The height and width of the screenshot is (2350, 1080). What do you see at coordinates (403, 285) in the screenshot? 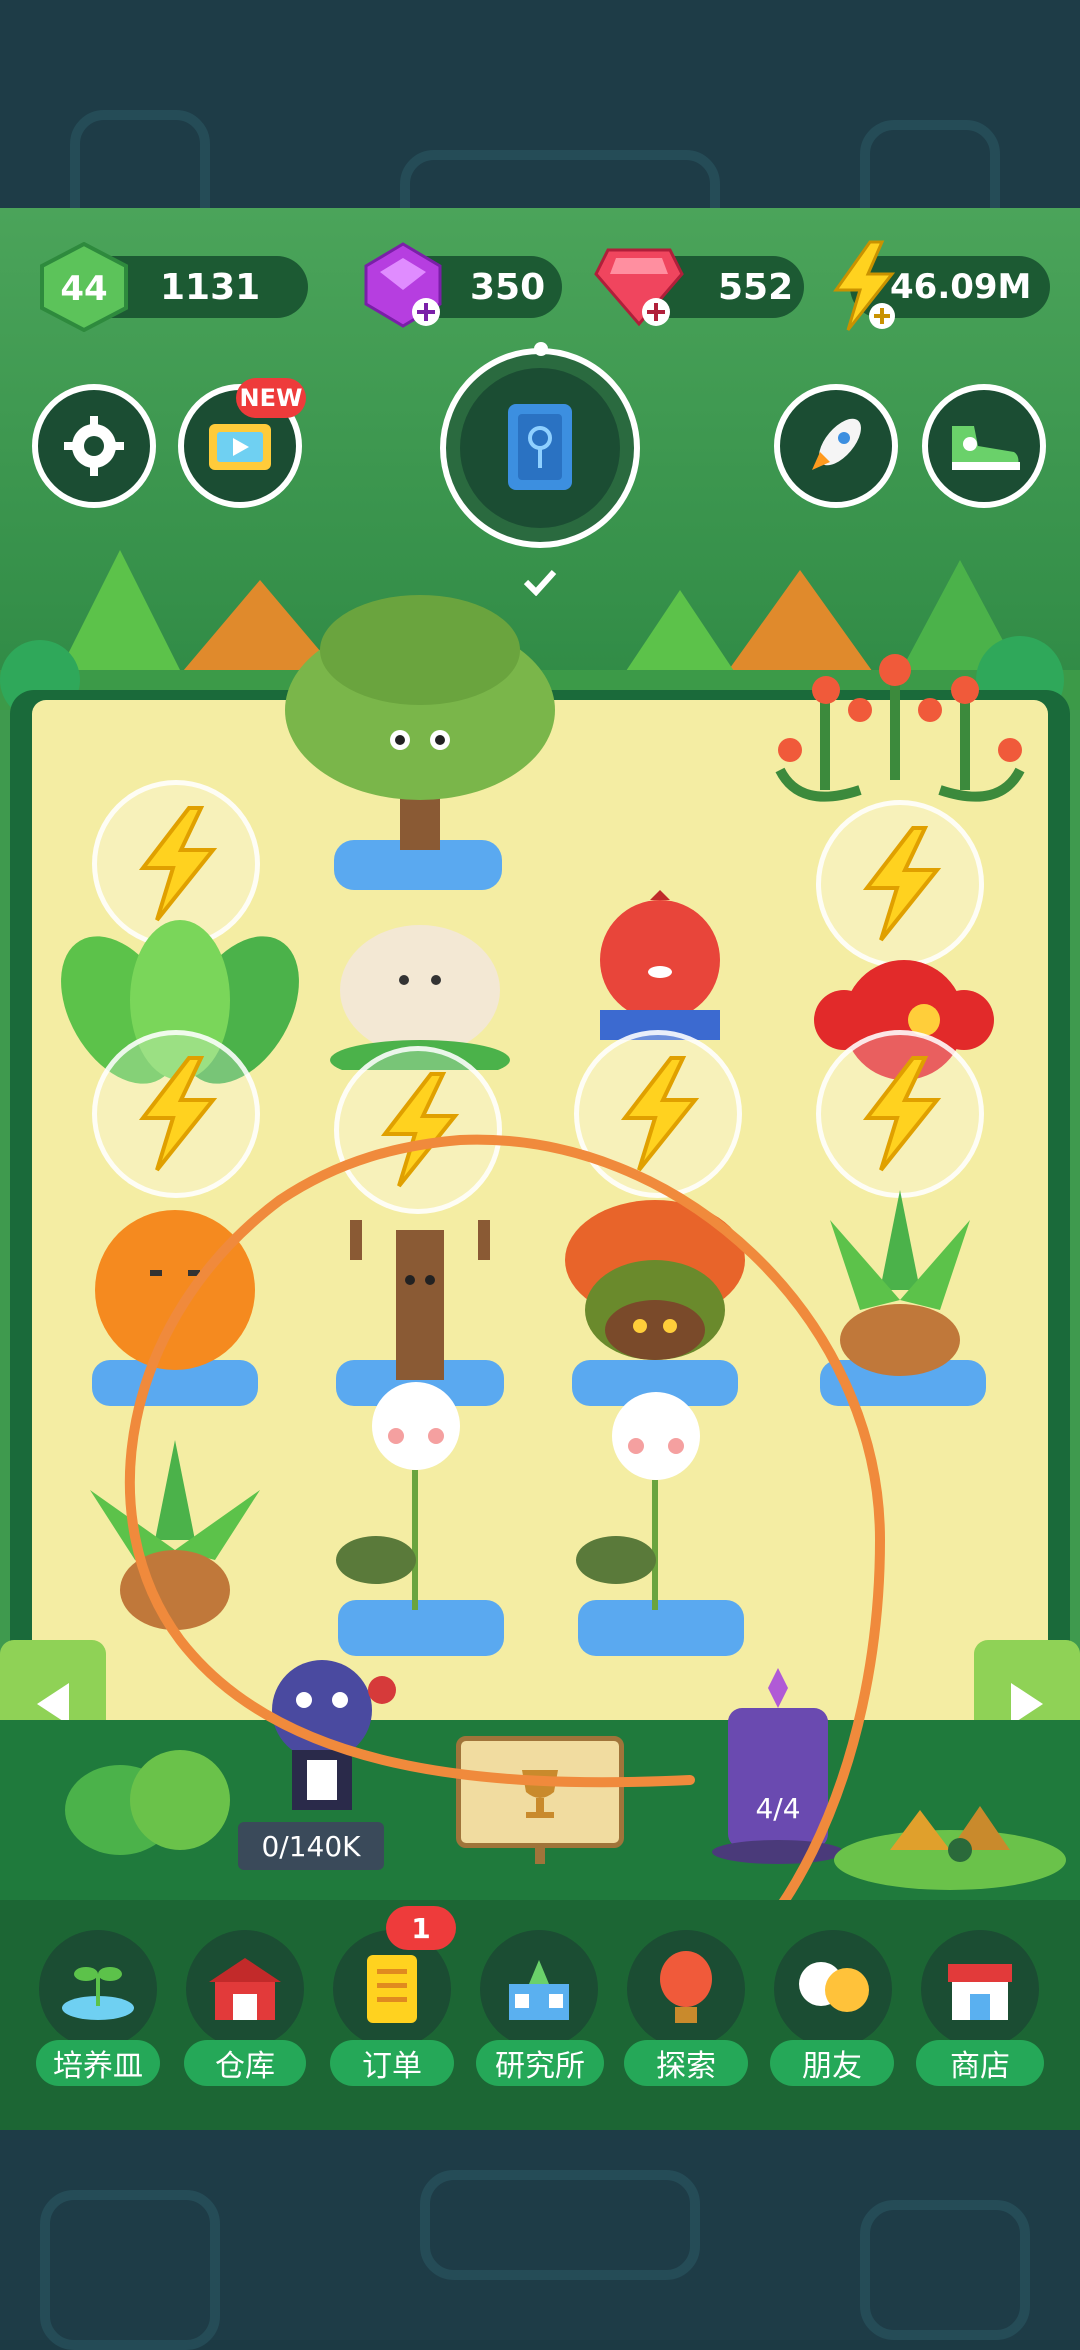
I see `purple-gem-icon` at bounding box center [403, 285].